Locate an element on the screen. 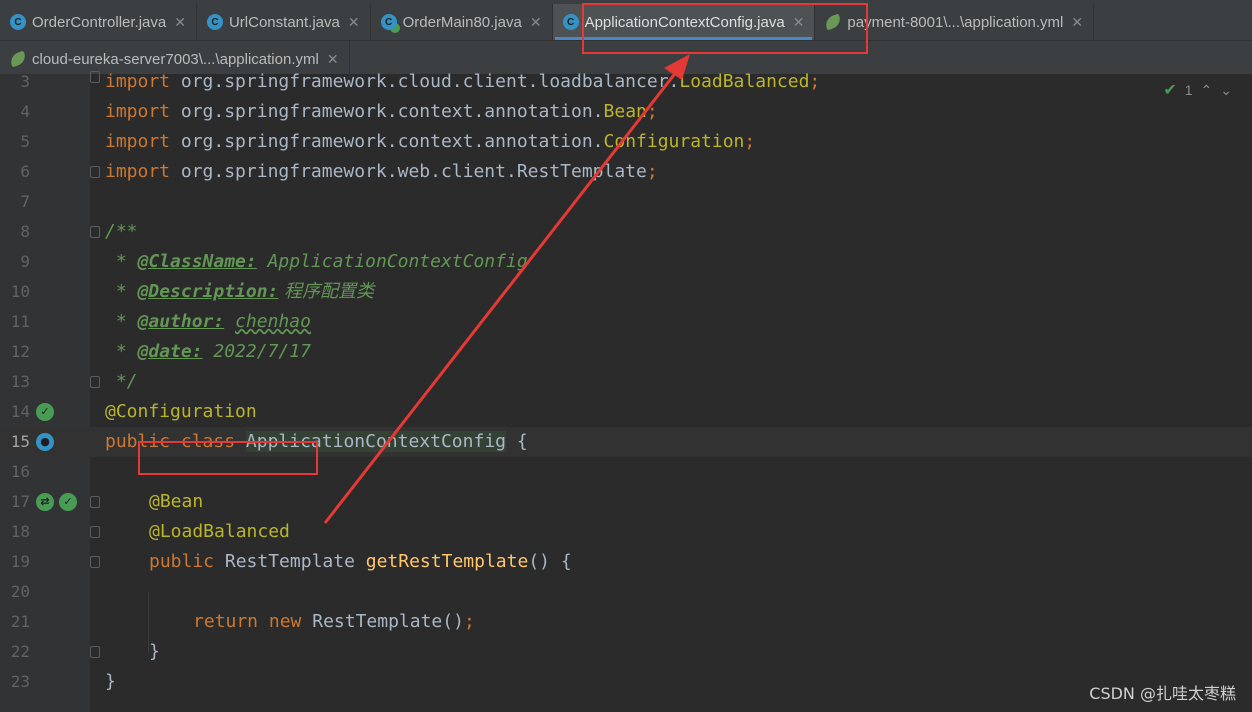 This screenshot has width=1252, height=712. tab-label: OrderMain80.java is located at coordinates (462, 22).